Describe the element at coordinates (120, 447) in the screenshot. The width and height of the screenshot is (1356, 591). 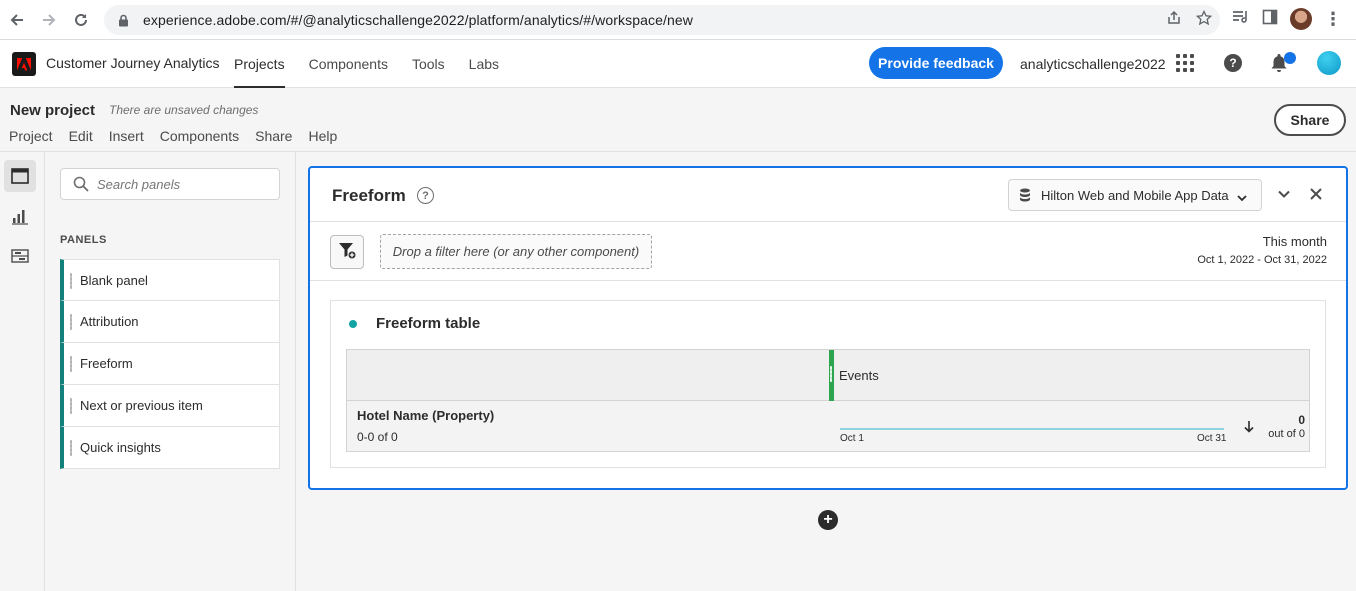
I see `panel-item-label: Quick insights` at that location.